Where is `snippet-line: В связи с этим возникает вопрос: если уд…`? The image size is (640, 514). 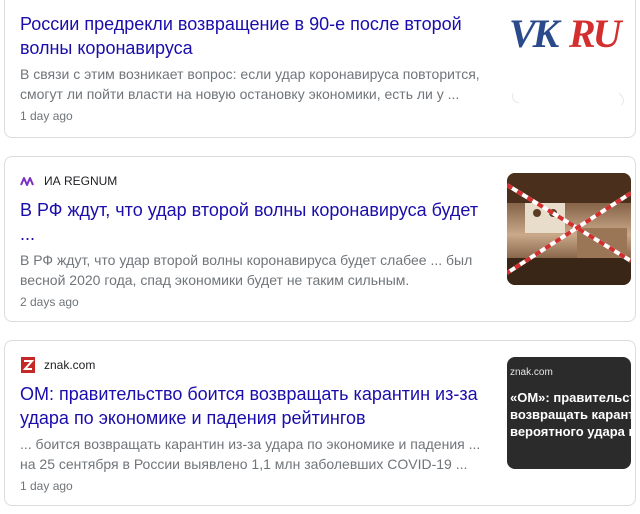 snippet-line: В связи с этим возникает вопрос: если уд… is located at coordinates (250, 74).